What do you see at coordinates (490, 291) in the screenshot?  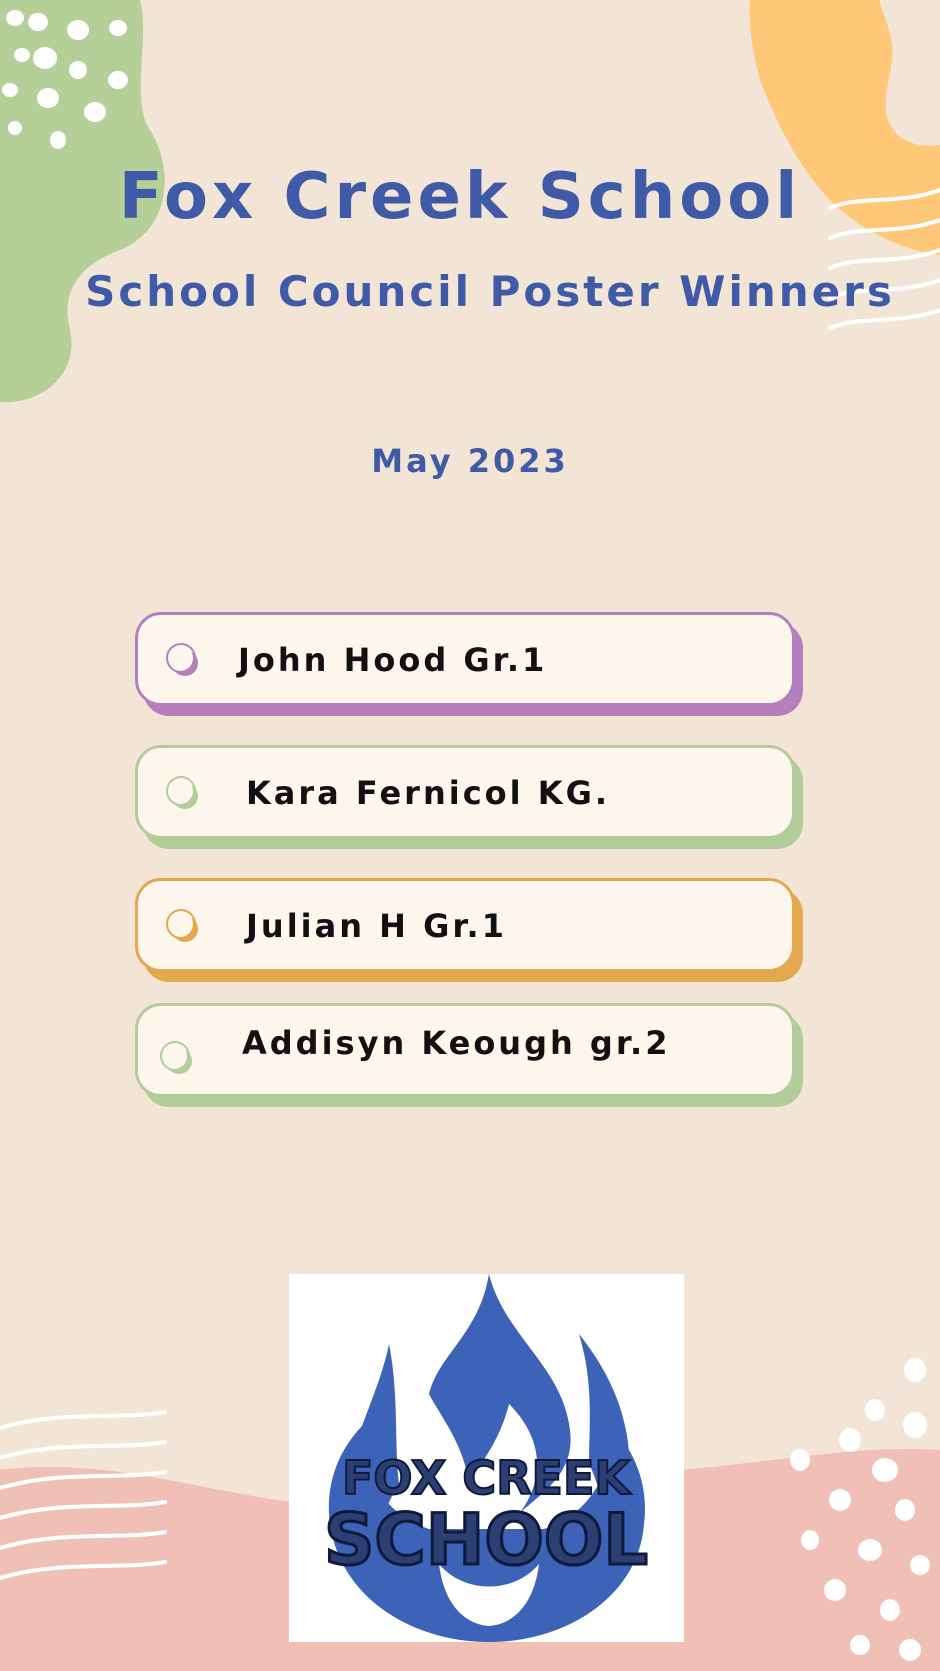 I see `poster-subtitle: School Council Poster Winners` at bounding box center [490, 291].